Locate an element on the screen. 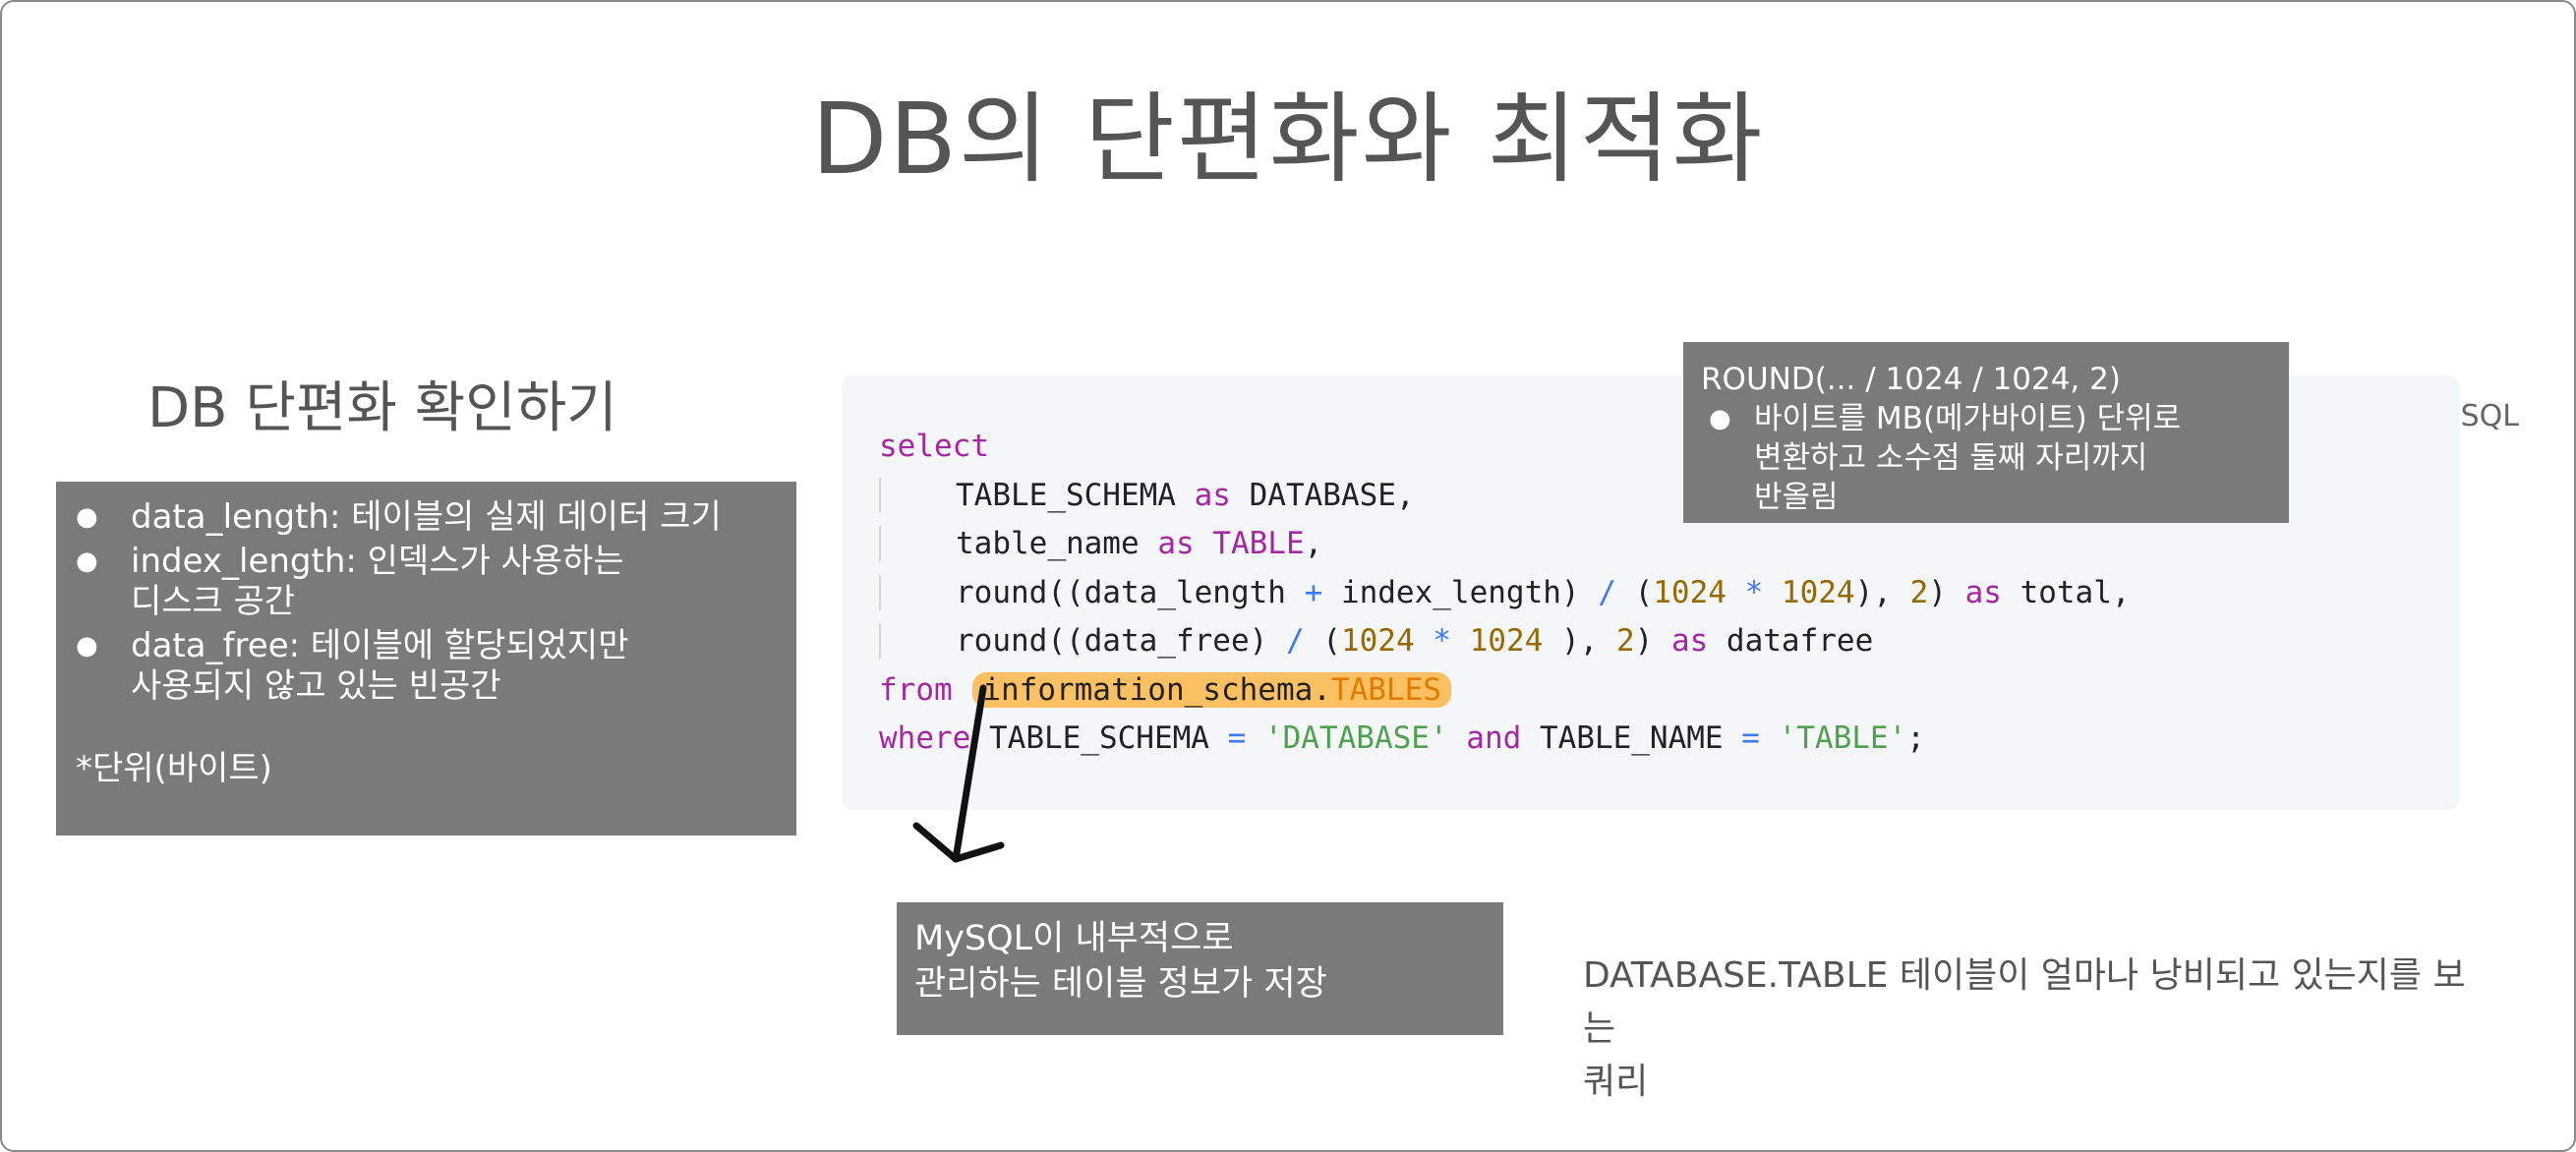  query-description-line: 쿼리 is located at coordinates (1616, 1082).